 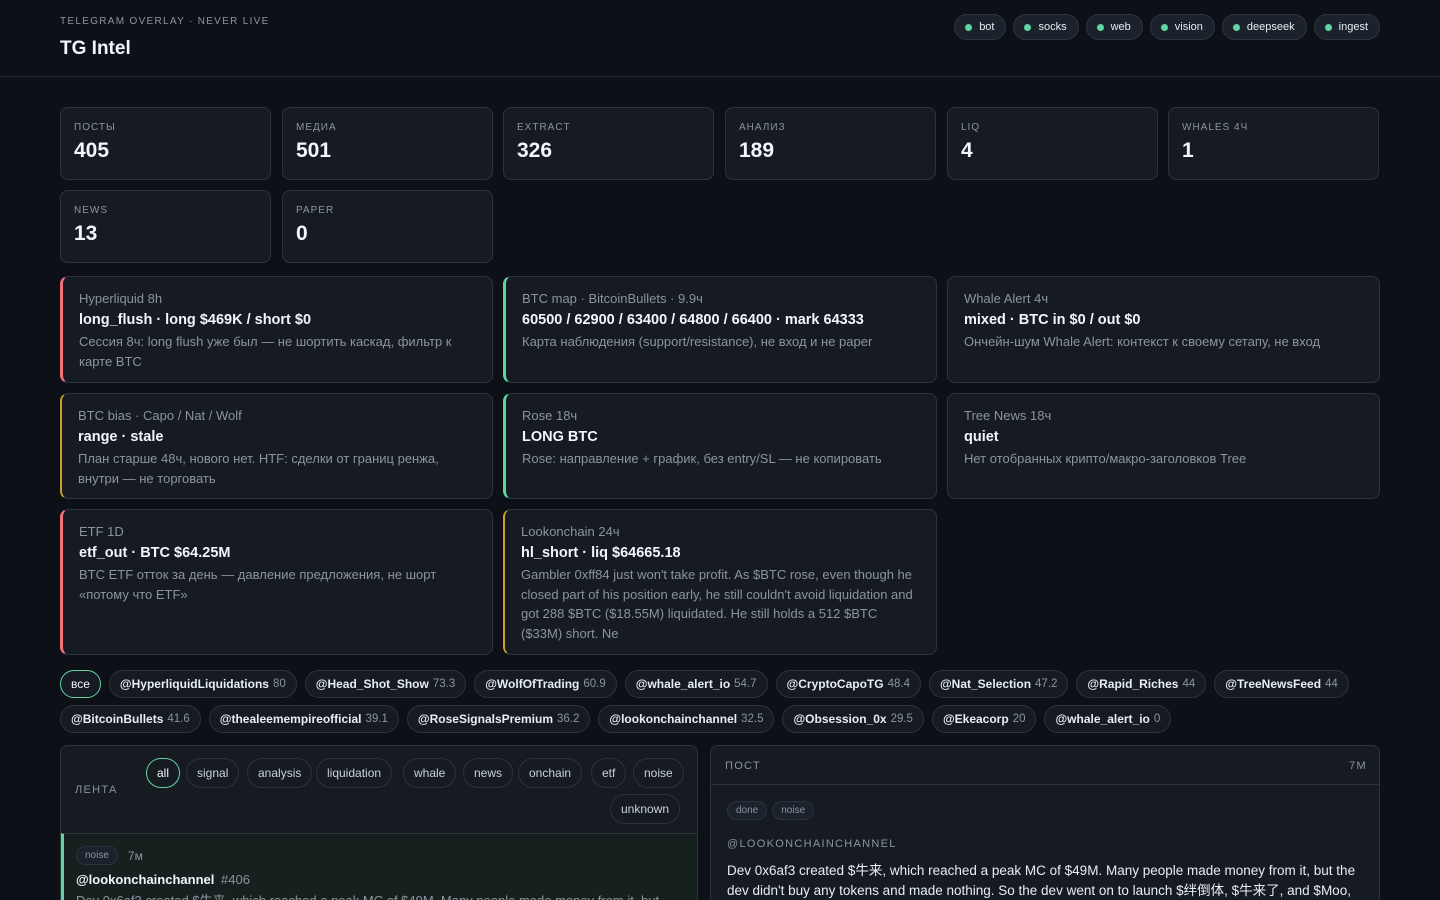 What do you see at coordinates (1353, 27) in the screenshot?
I see `service-label: ingest` at bounding box center [1353, 27].